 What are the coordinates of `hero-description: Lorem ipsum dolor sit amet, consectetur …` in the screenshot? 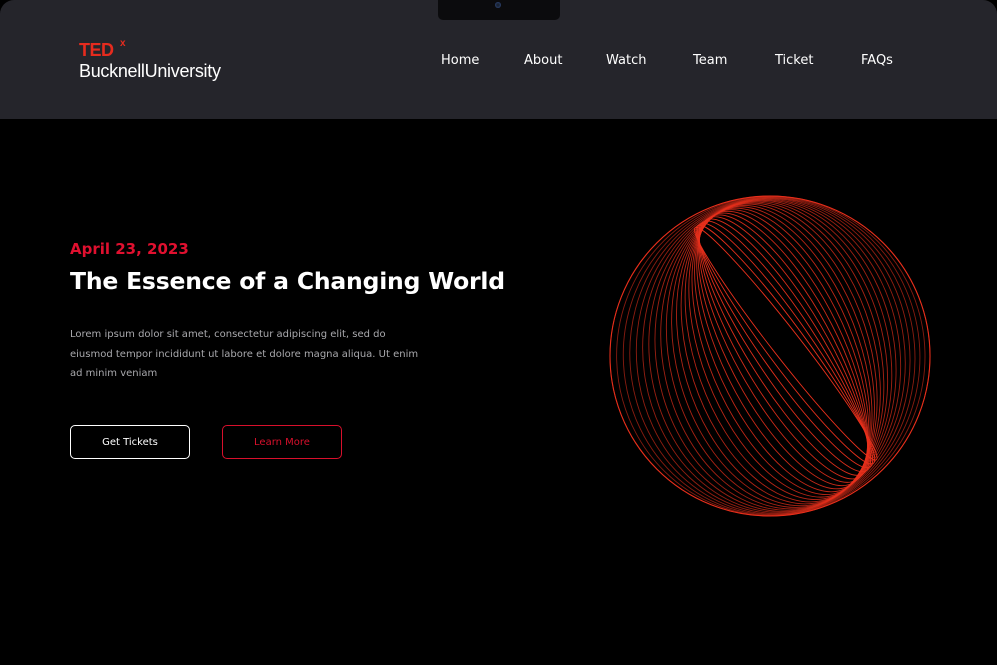 It's located at (244, 354).